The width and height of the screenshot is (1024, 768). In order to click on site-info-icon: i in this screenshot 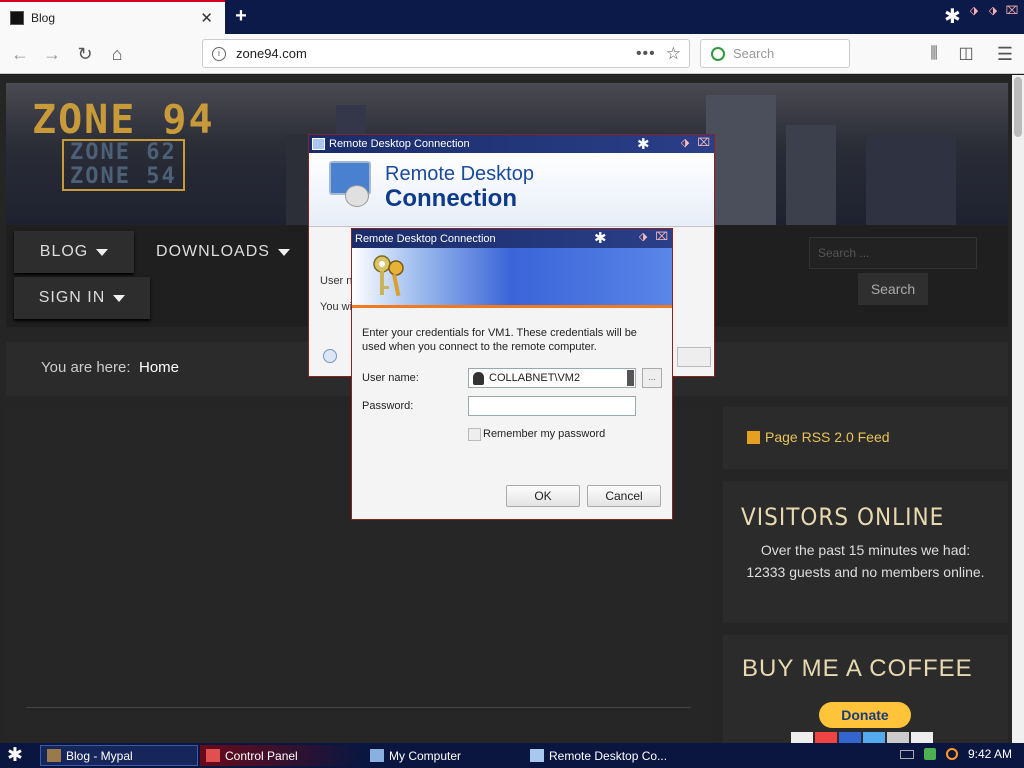, I will do `click(219, 53)`.